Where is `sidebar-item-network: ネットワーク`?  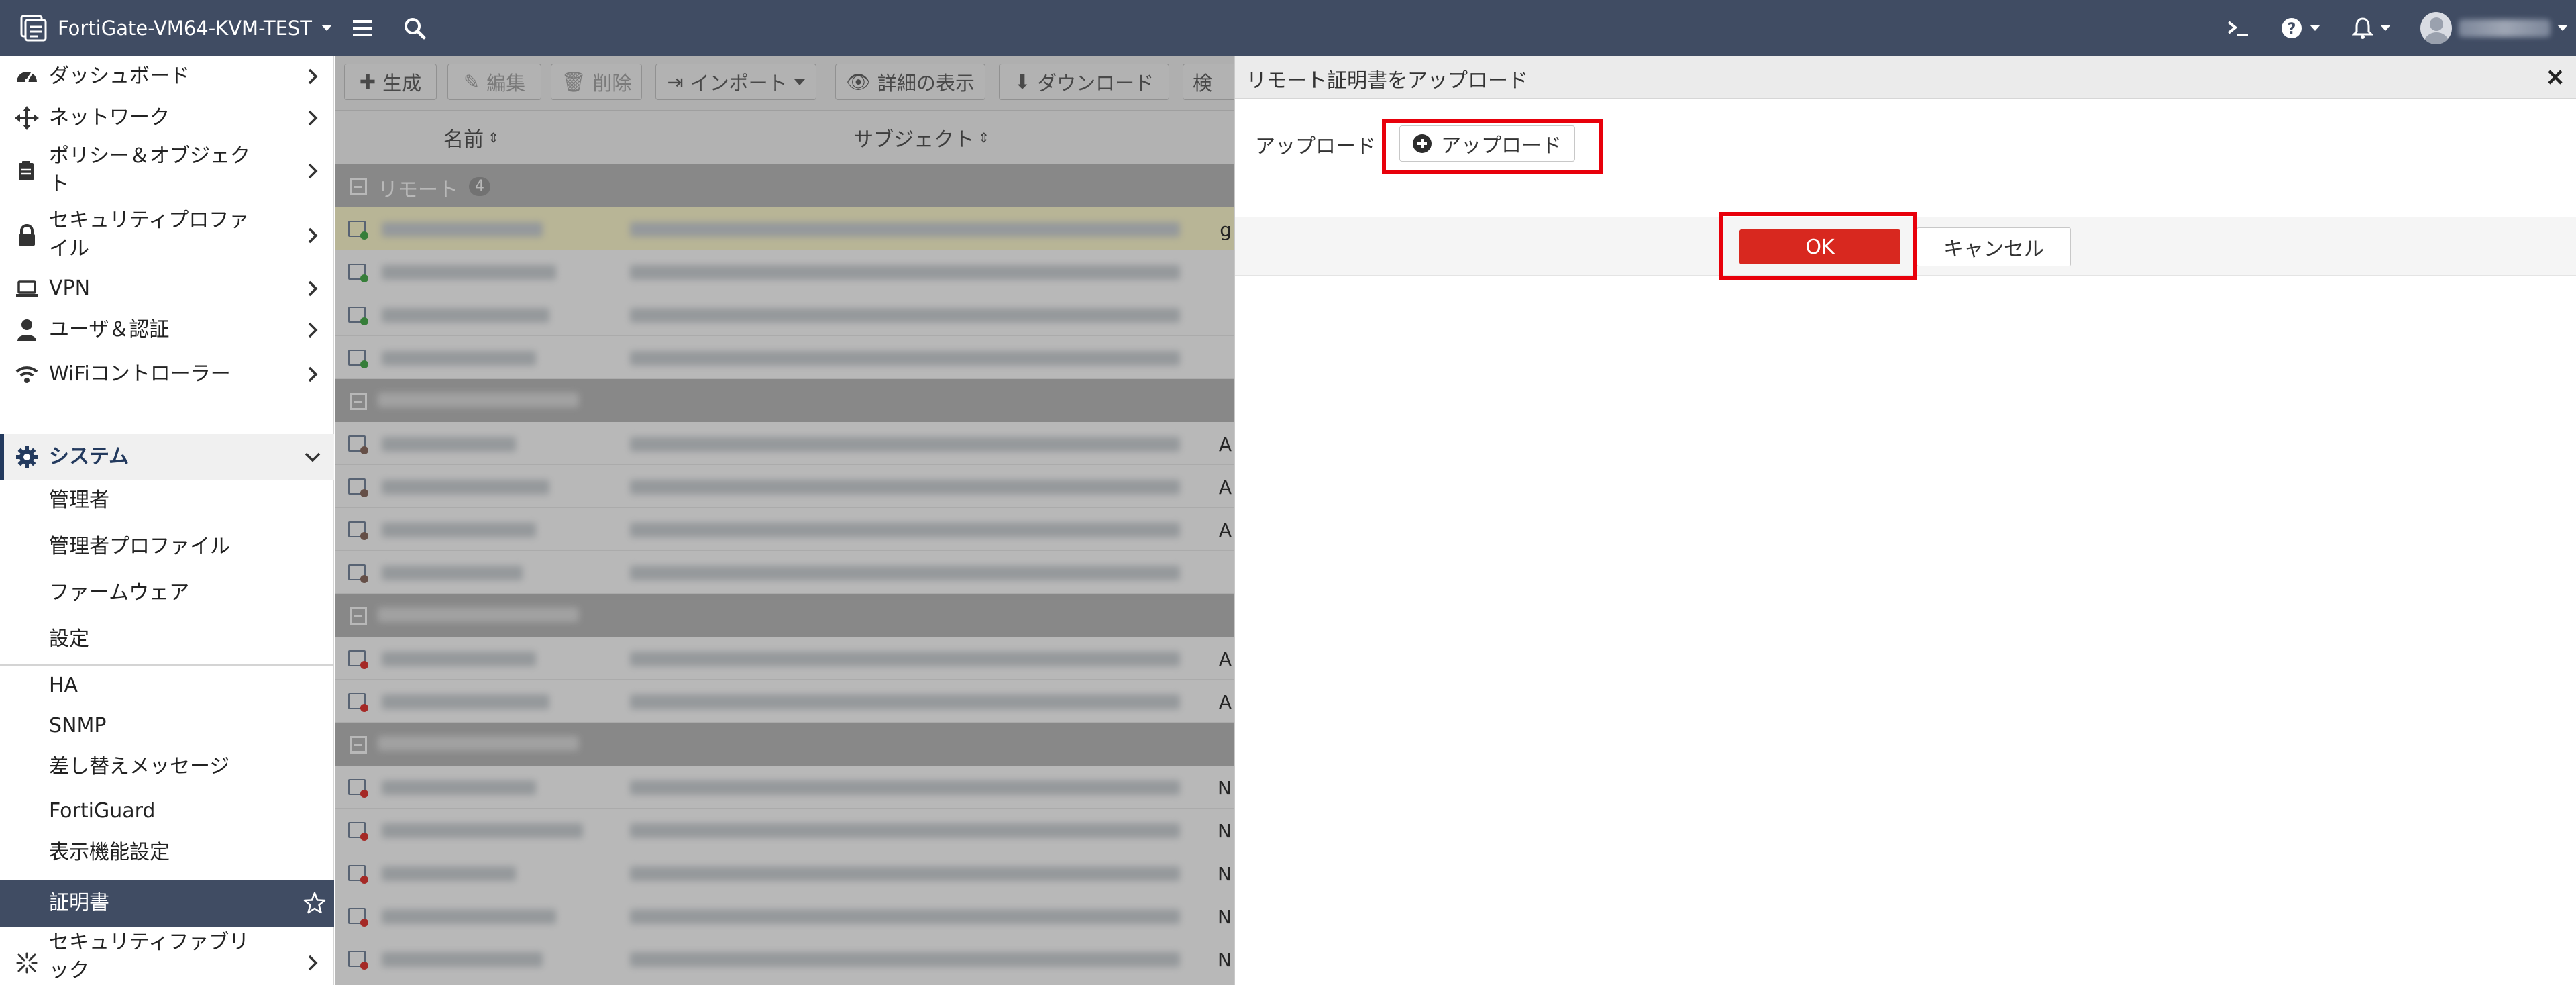
sidebar-item-network: ネットワーク is located at coordinates (167, 118).